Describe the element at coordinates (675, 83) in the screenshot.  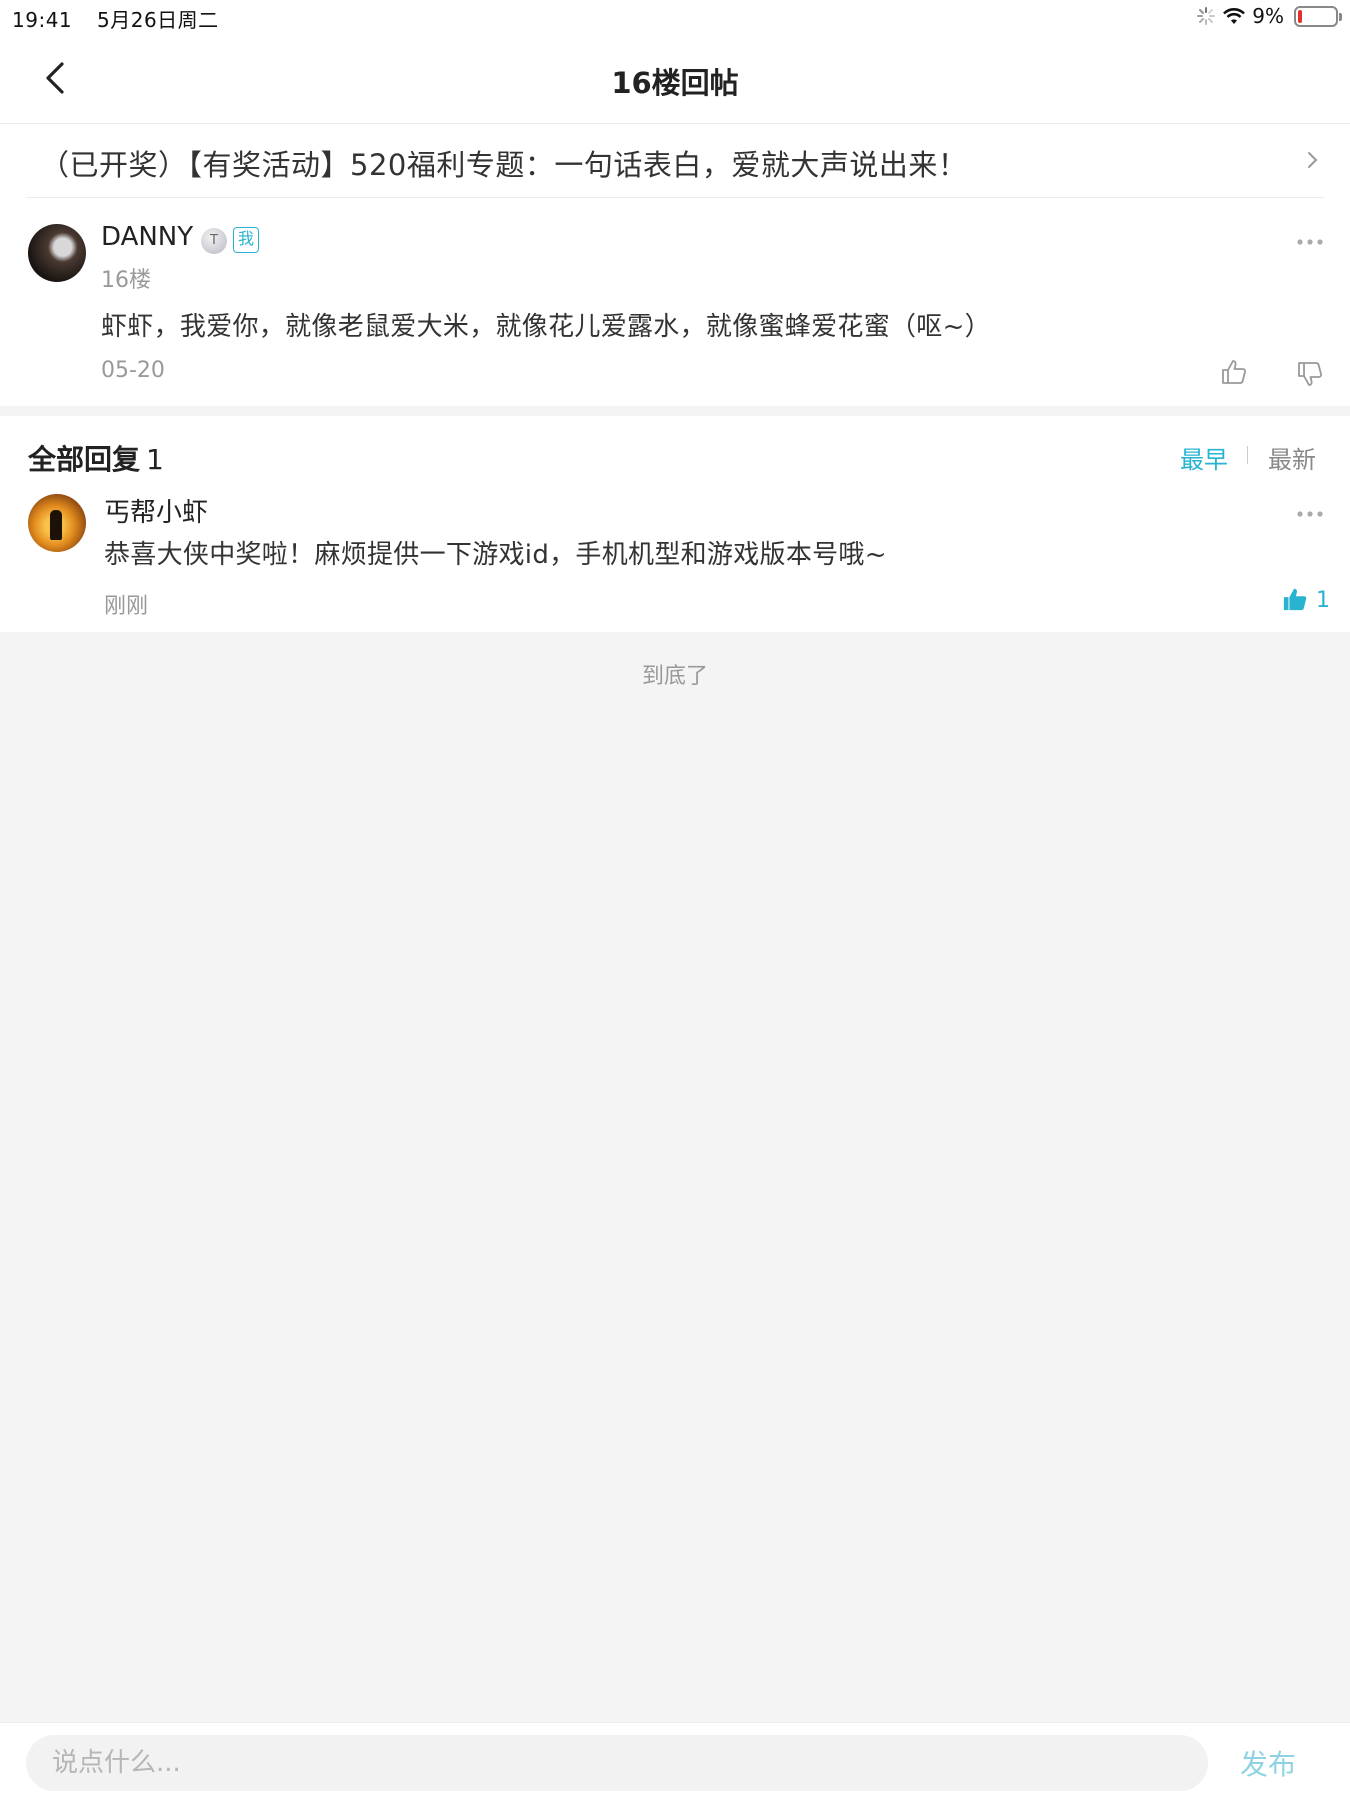
I see `page-title: 16楼回帖` at that location.